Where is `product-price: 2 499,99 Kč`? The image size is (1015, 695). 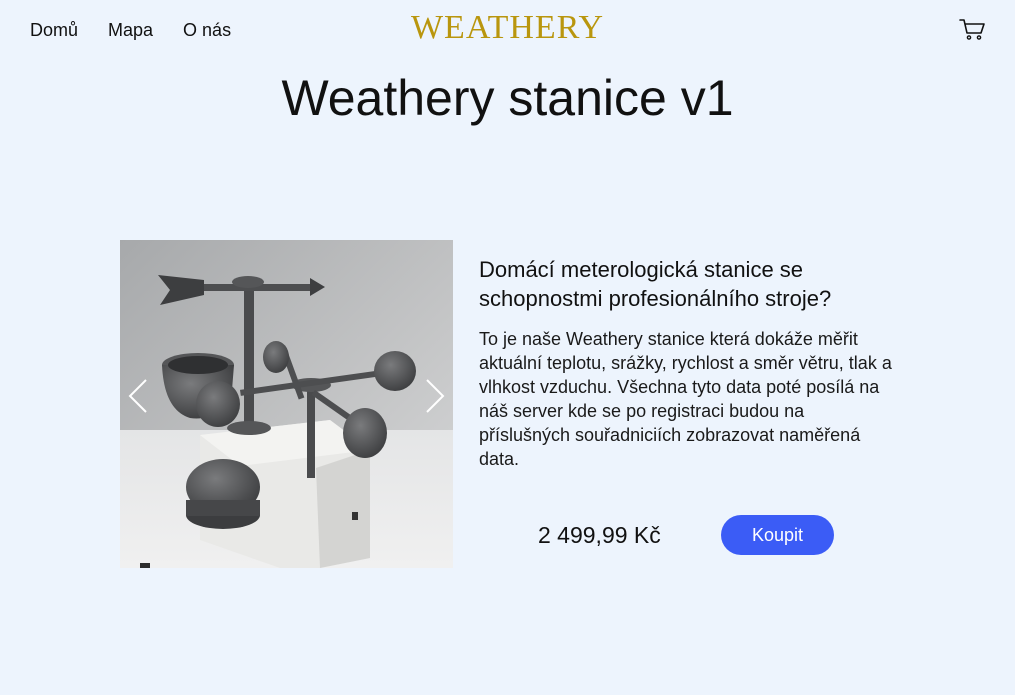
product-price: 2 499,99 Kč is located at coordinates (599, 535).